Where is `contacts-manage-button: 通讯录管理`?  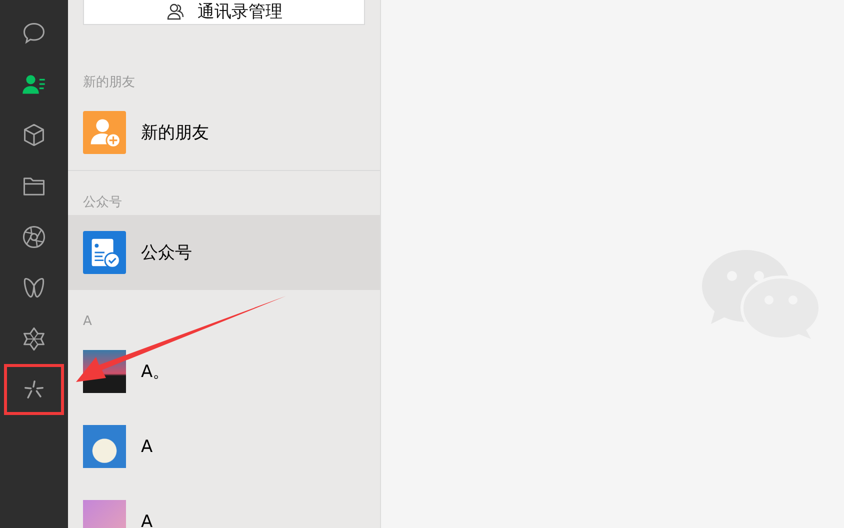 contacts-manage-button: 通讯录管理 is located at coordinates (224, 12).